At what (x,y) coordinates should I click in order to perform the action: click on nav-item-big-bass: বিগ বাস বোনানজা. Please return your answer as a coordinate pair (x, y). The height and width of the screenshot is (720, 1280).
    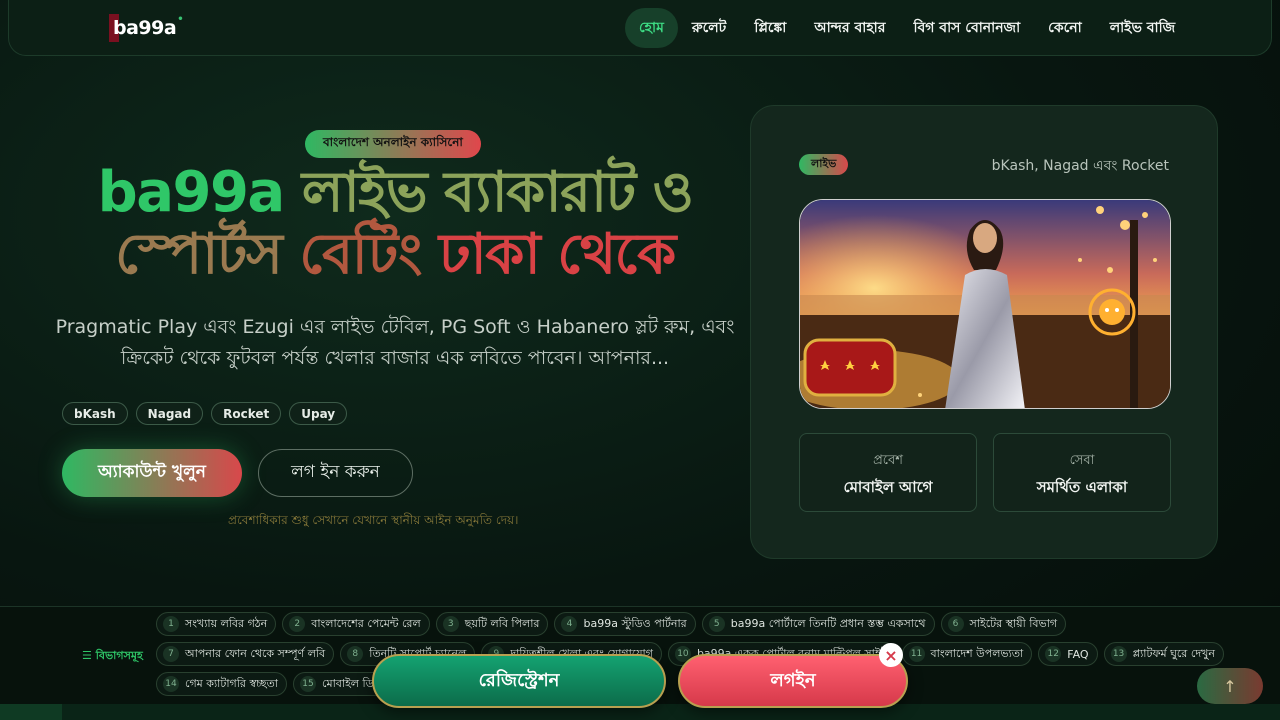
    Looking at the image, I should click on (966, 28).